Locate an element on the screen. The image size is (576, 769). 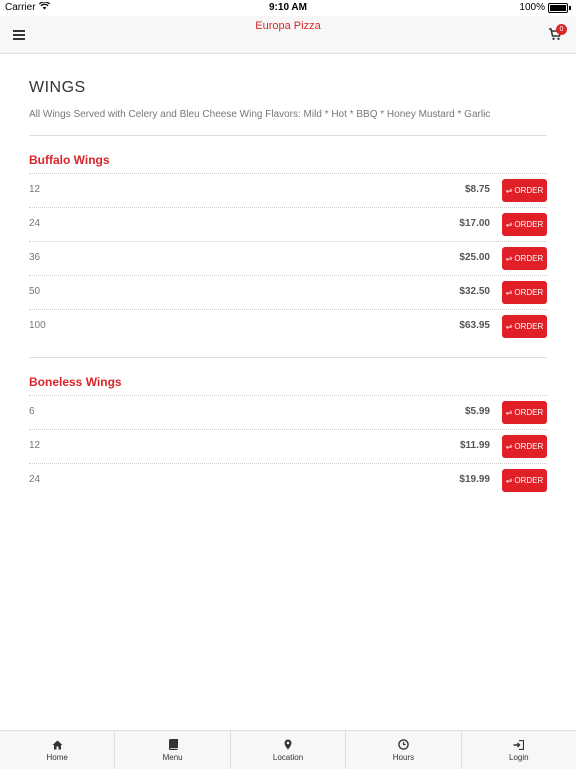
battery-tip is located at coordinates (570, 7).